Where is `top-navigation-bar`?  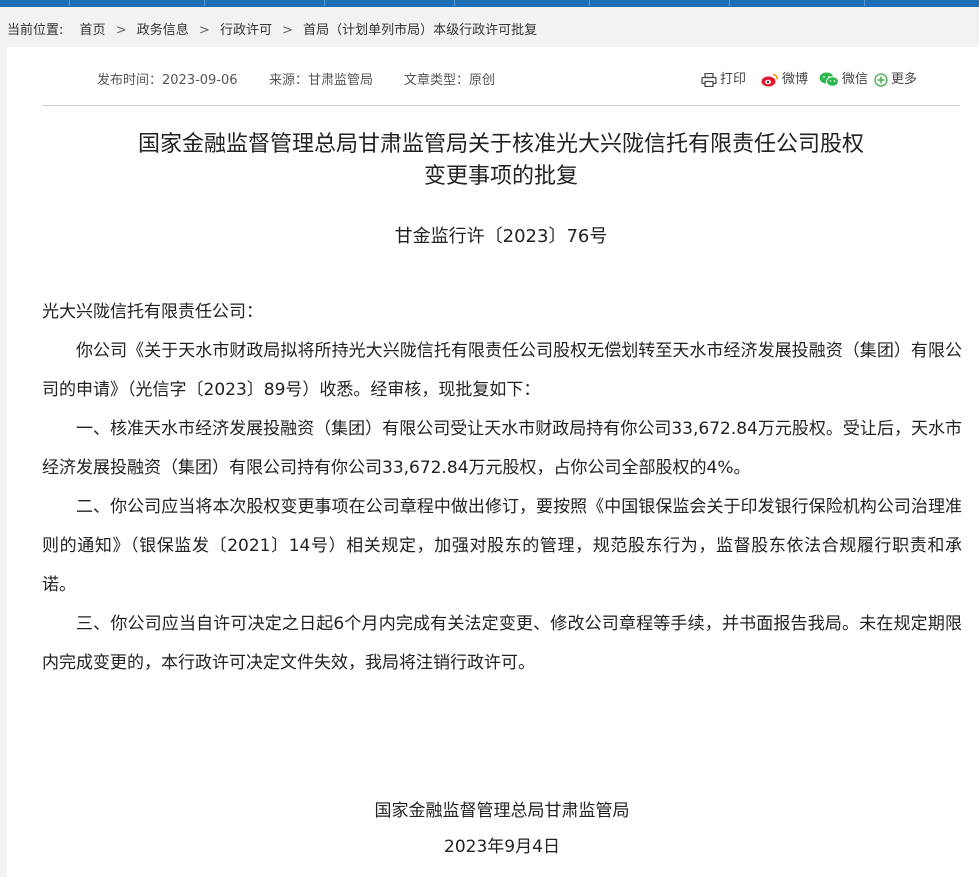 top-navigation-bar is located at coordinates (489, 3).